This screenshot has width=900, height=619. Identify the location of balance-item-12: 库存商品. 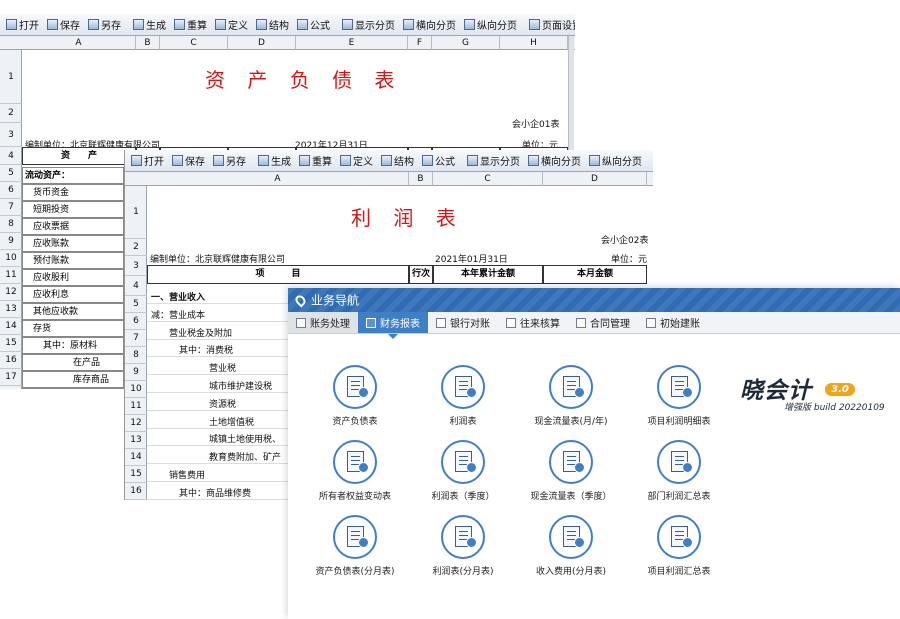
(73, 379).